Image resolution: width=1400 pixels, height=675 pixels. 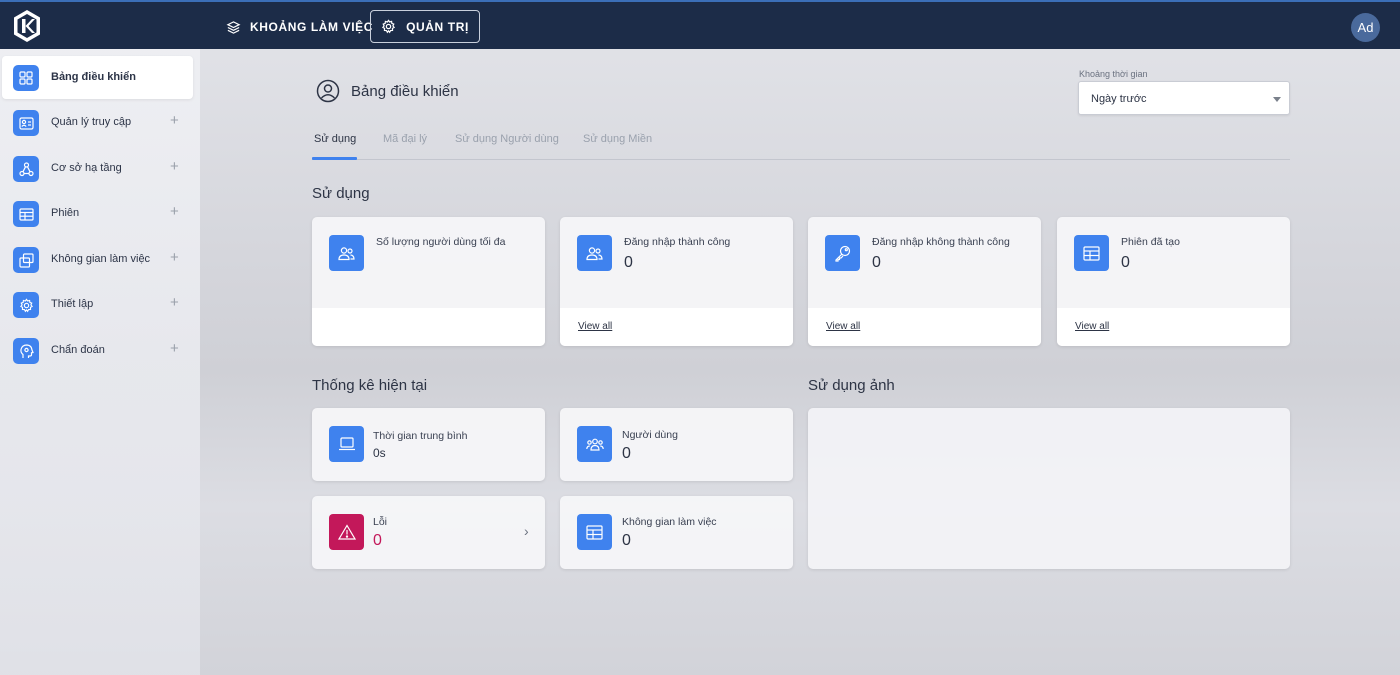 I want to click on id-card-icon, so click(x=26, y=123).